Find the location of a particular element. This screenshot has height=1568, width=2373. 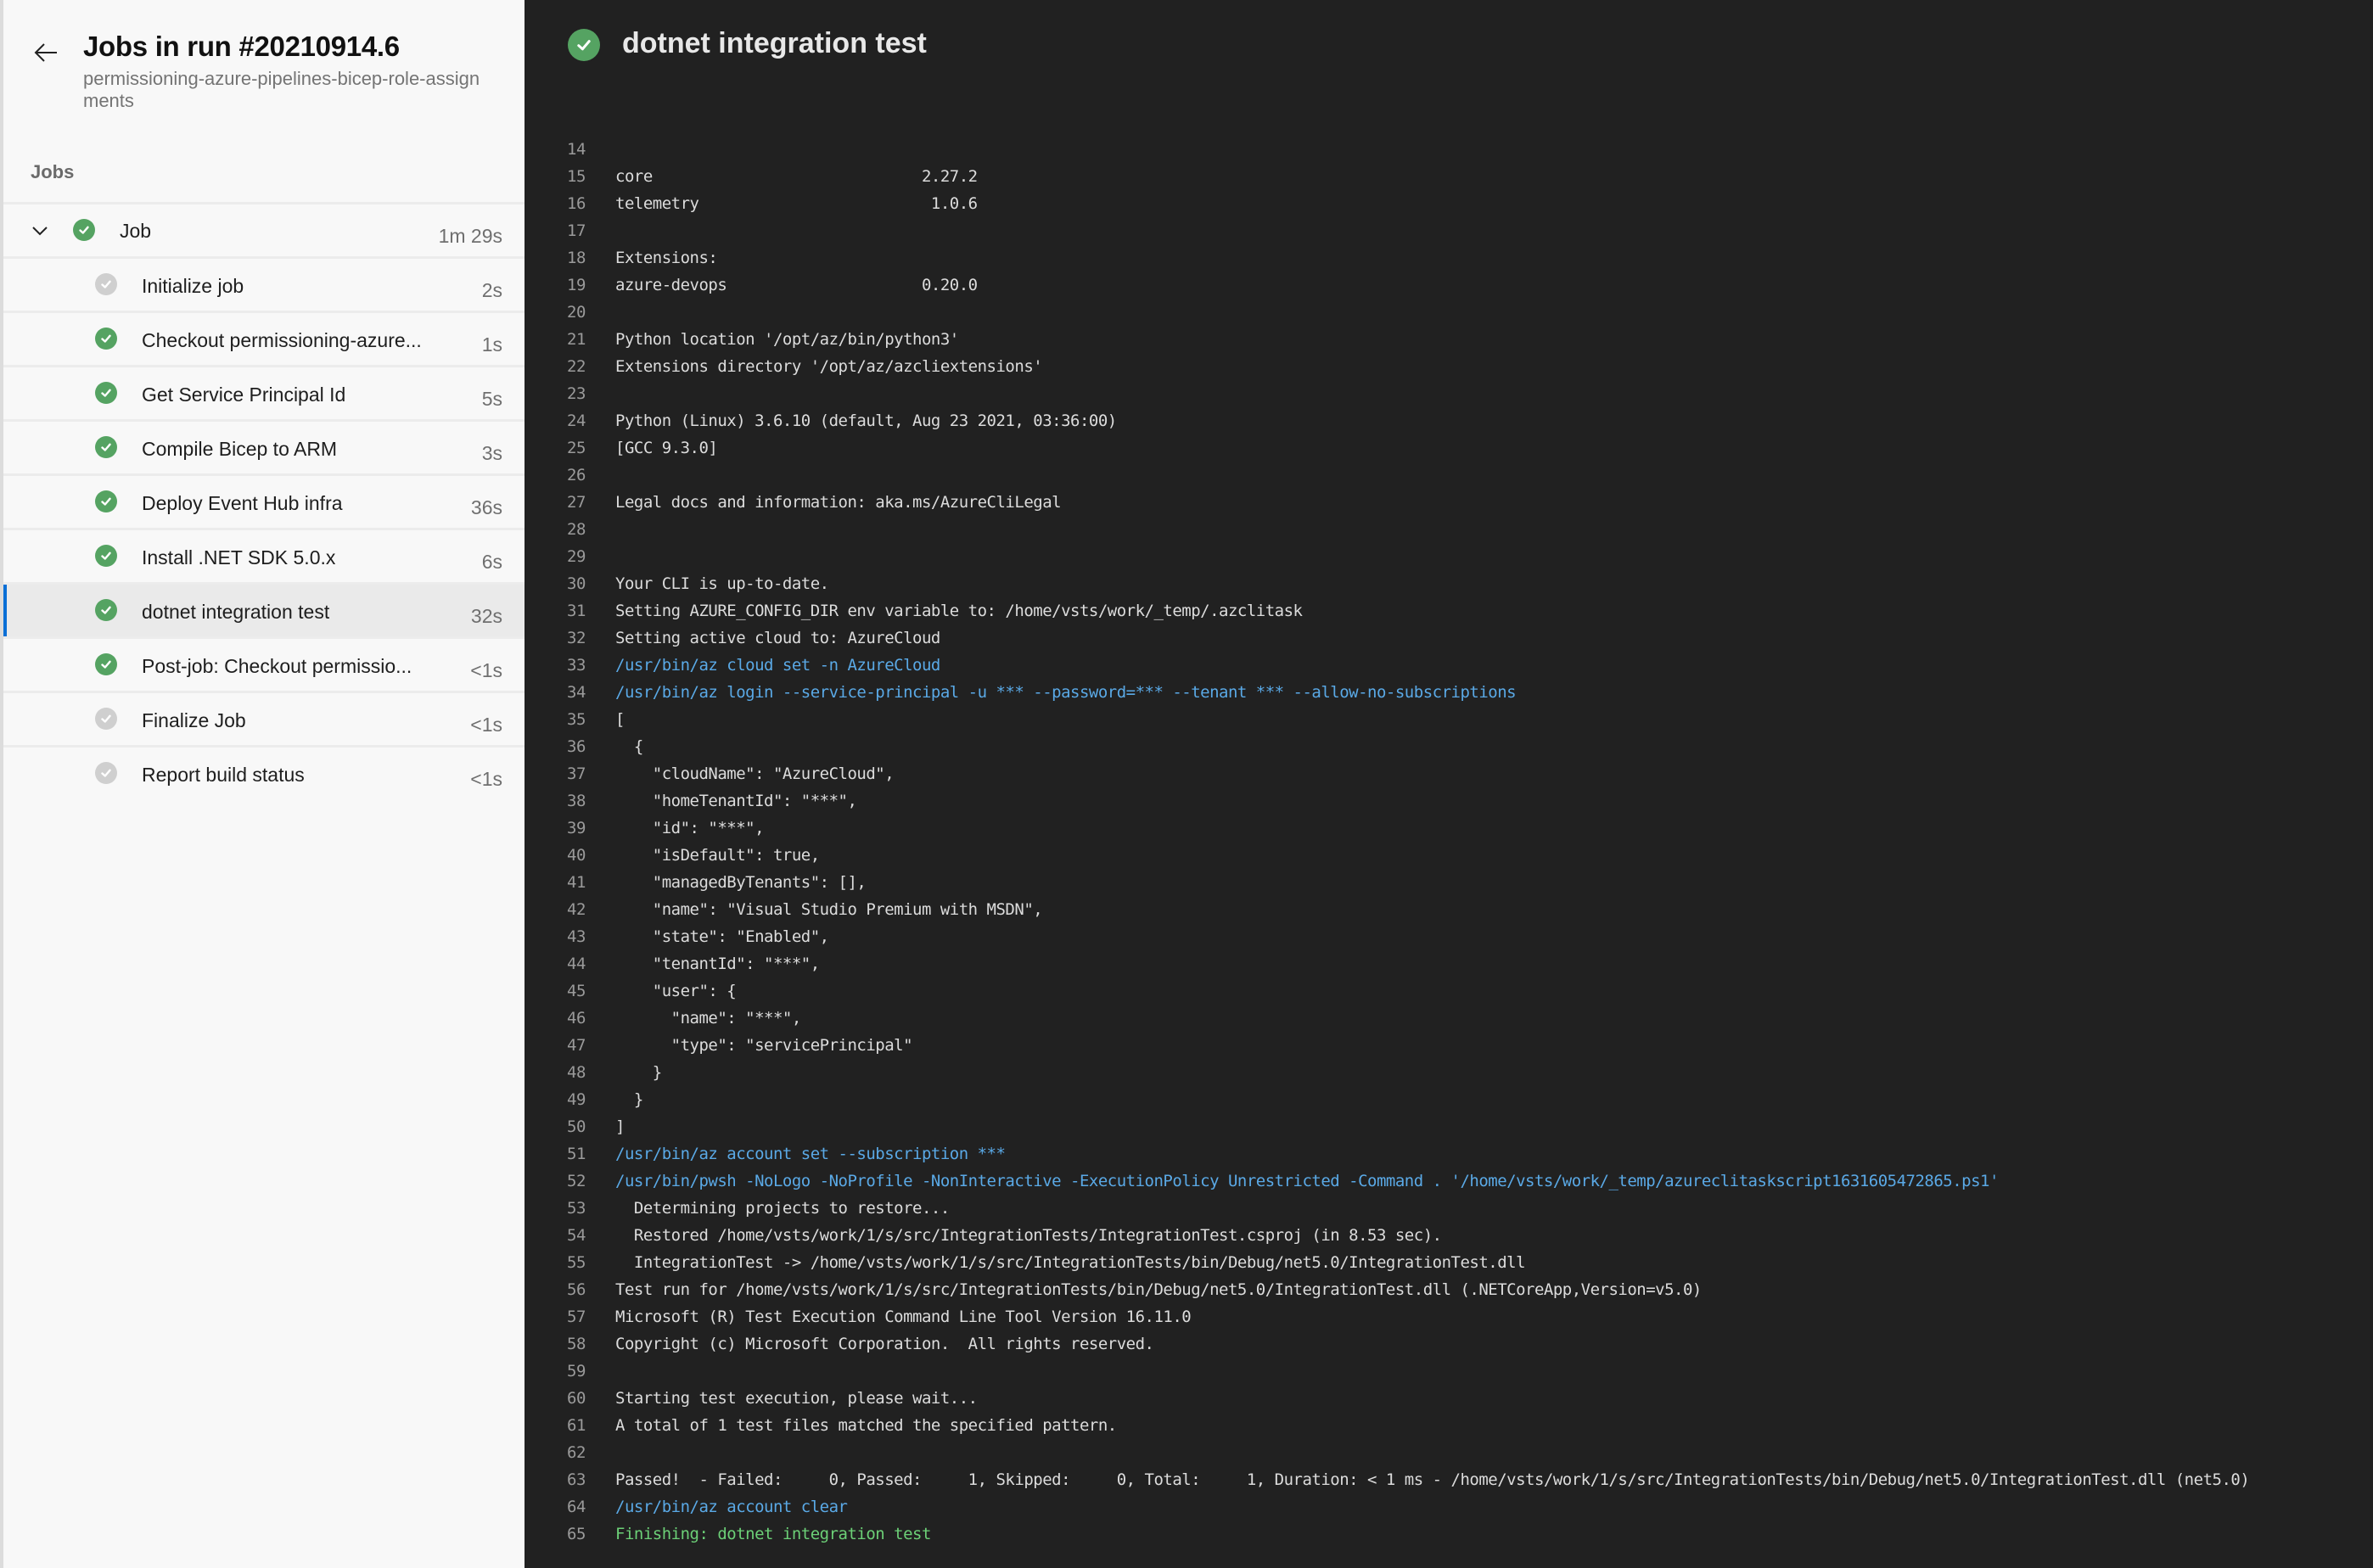

line-text: "id": "***", is located at coordinates (690, 828).